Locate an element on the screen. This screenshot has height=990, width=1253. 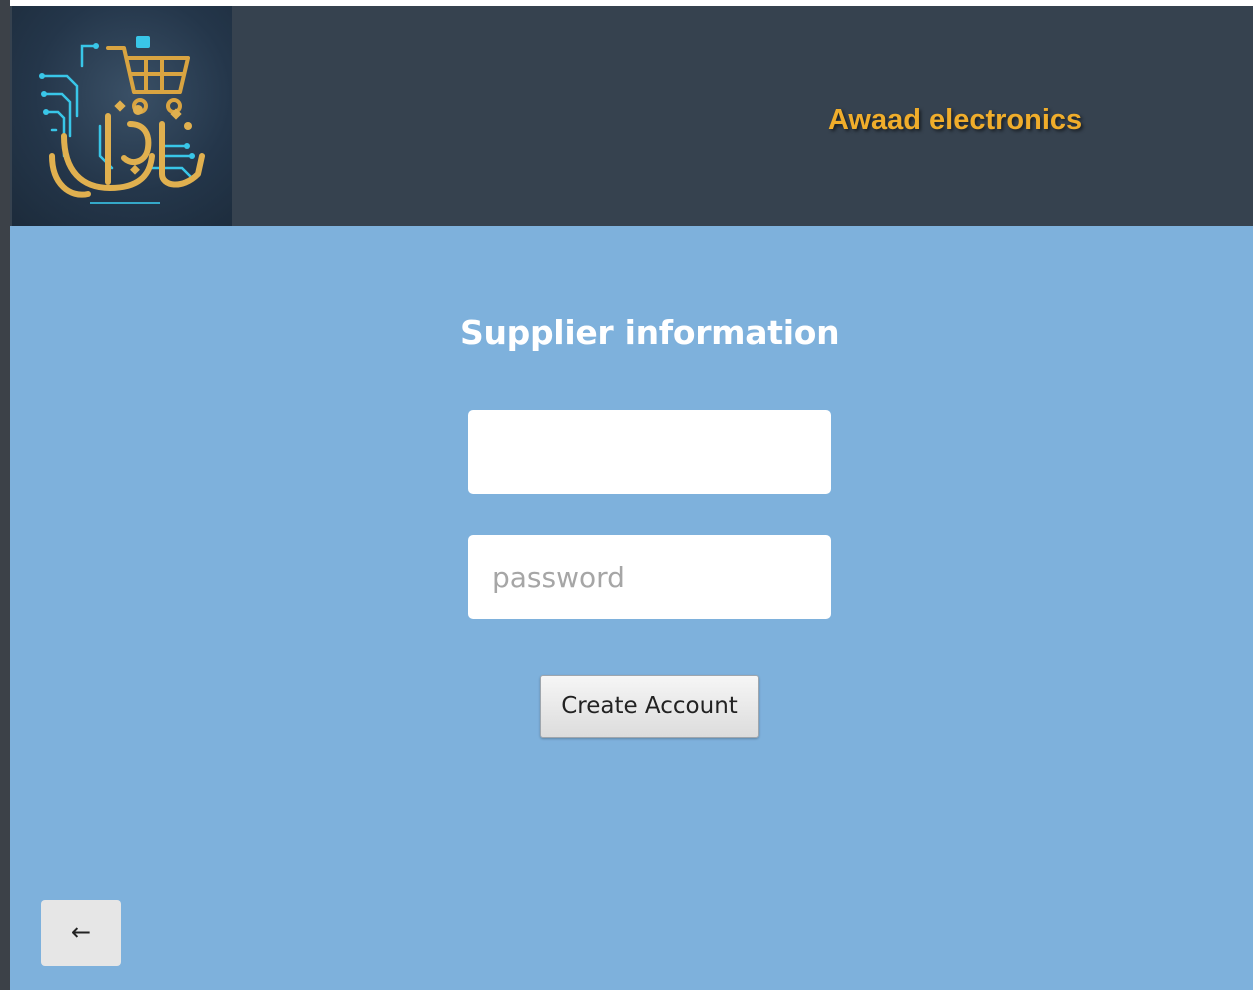
password-field is located at coordinates (649, 577).